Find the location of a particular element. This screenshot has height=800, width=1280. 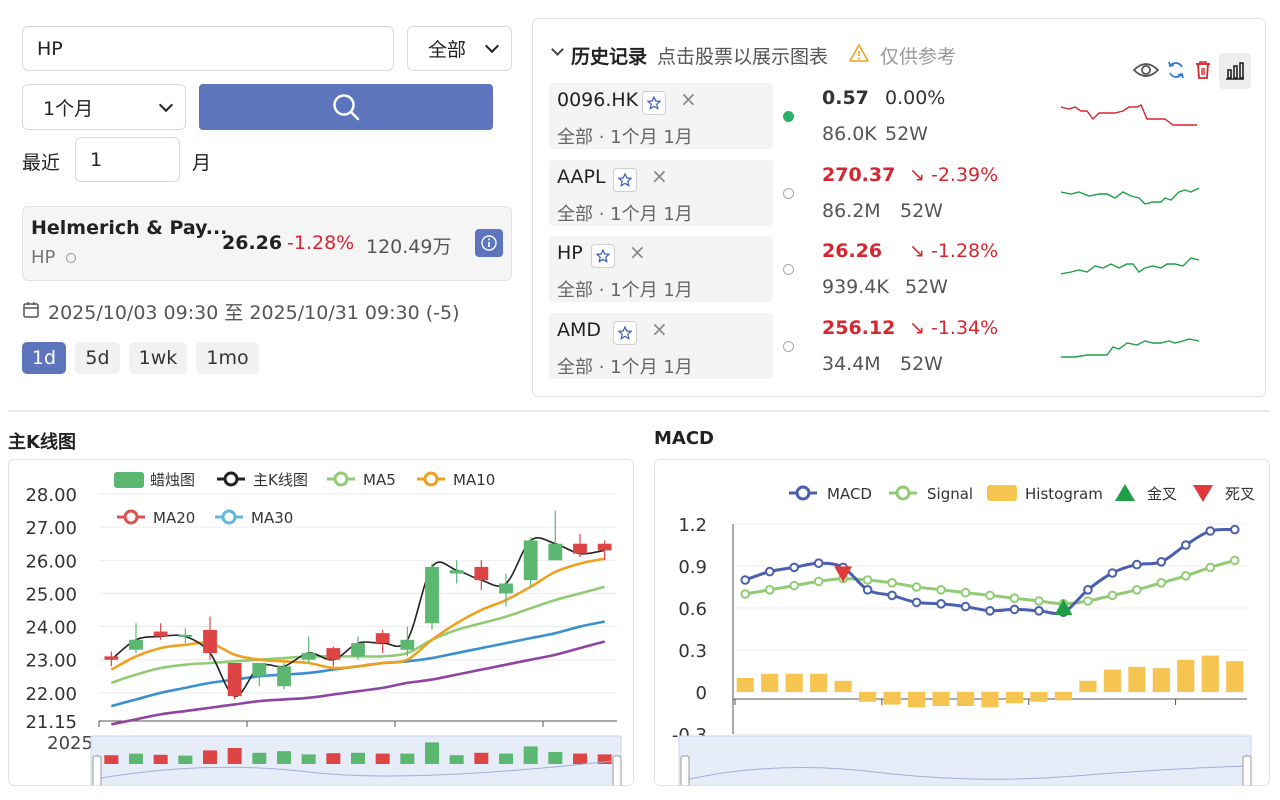

y-tick-label: 0.3 is located at coordinates (692, 651).